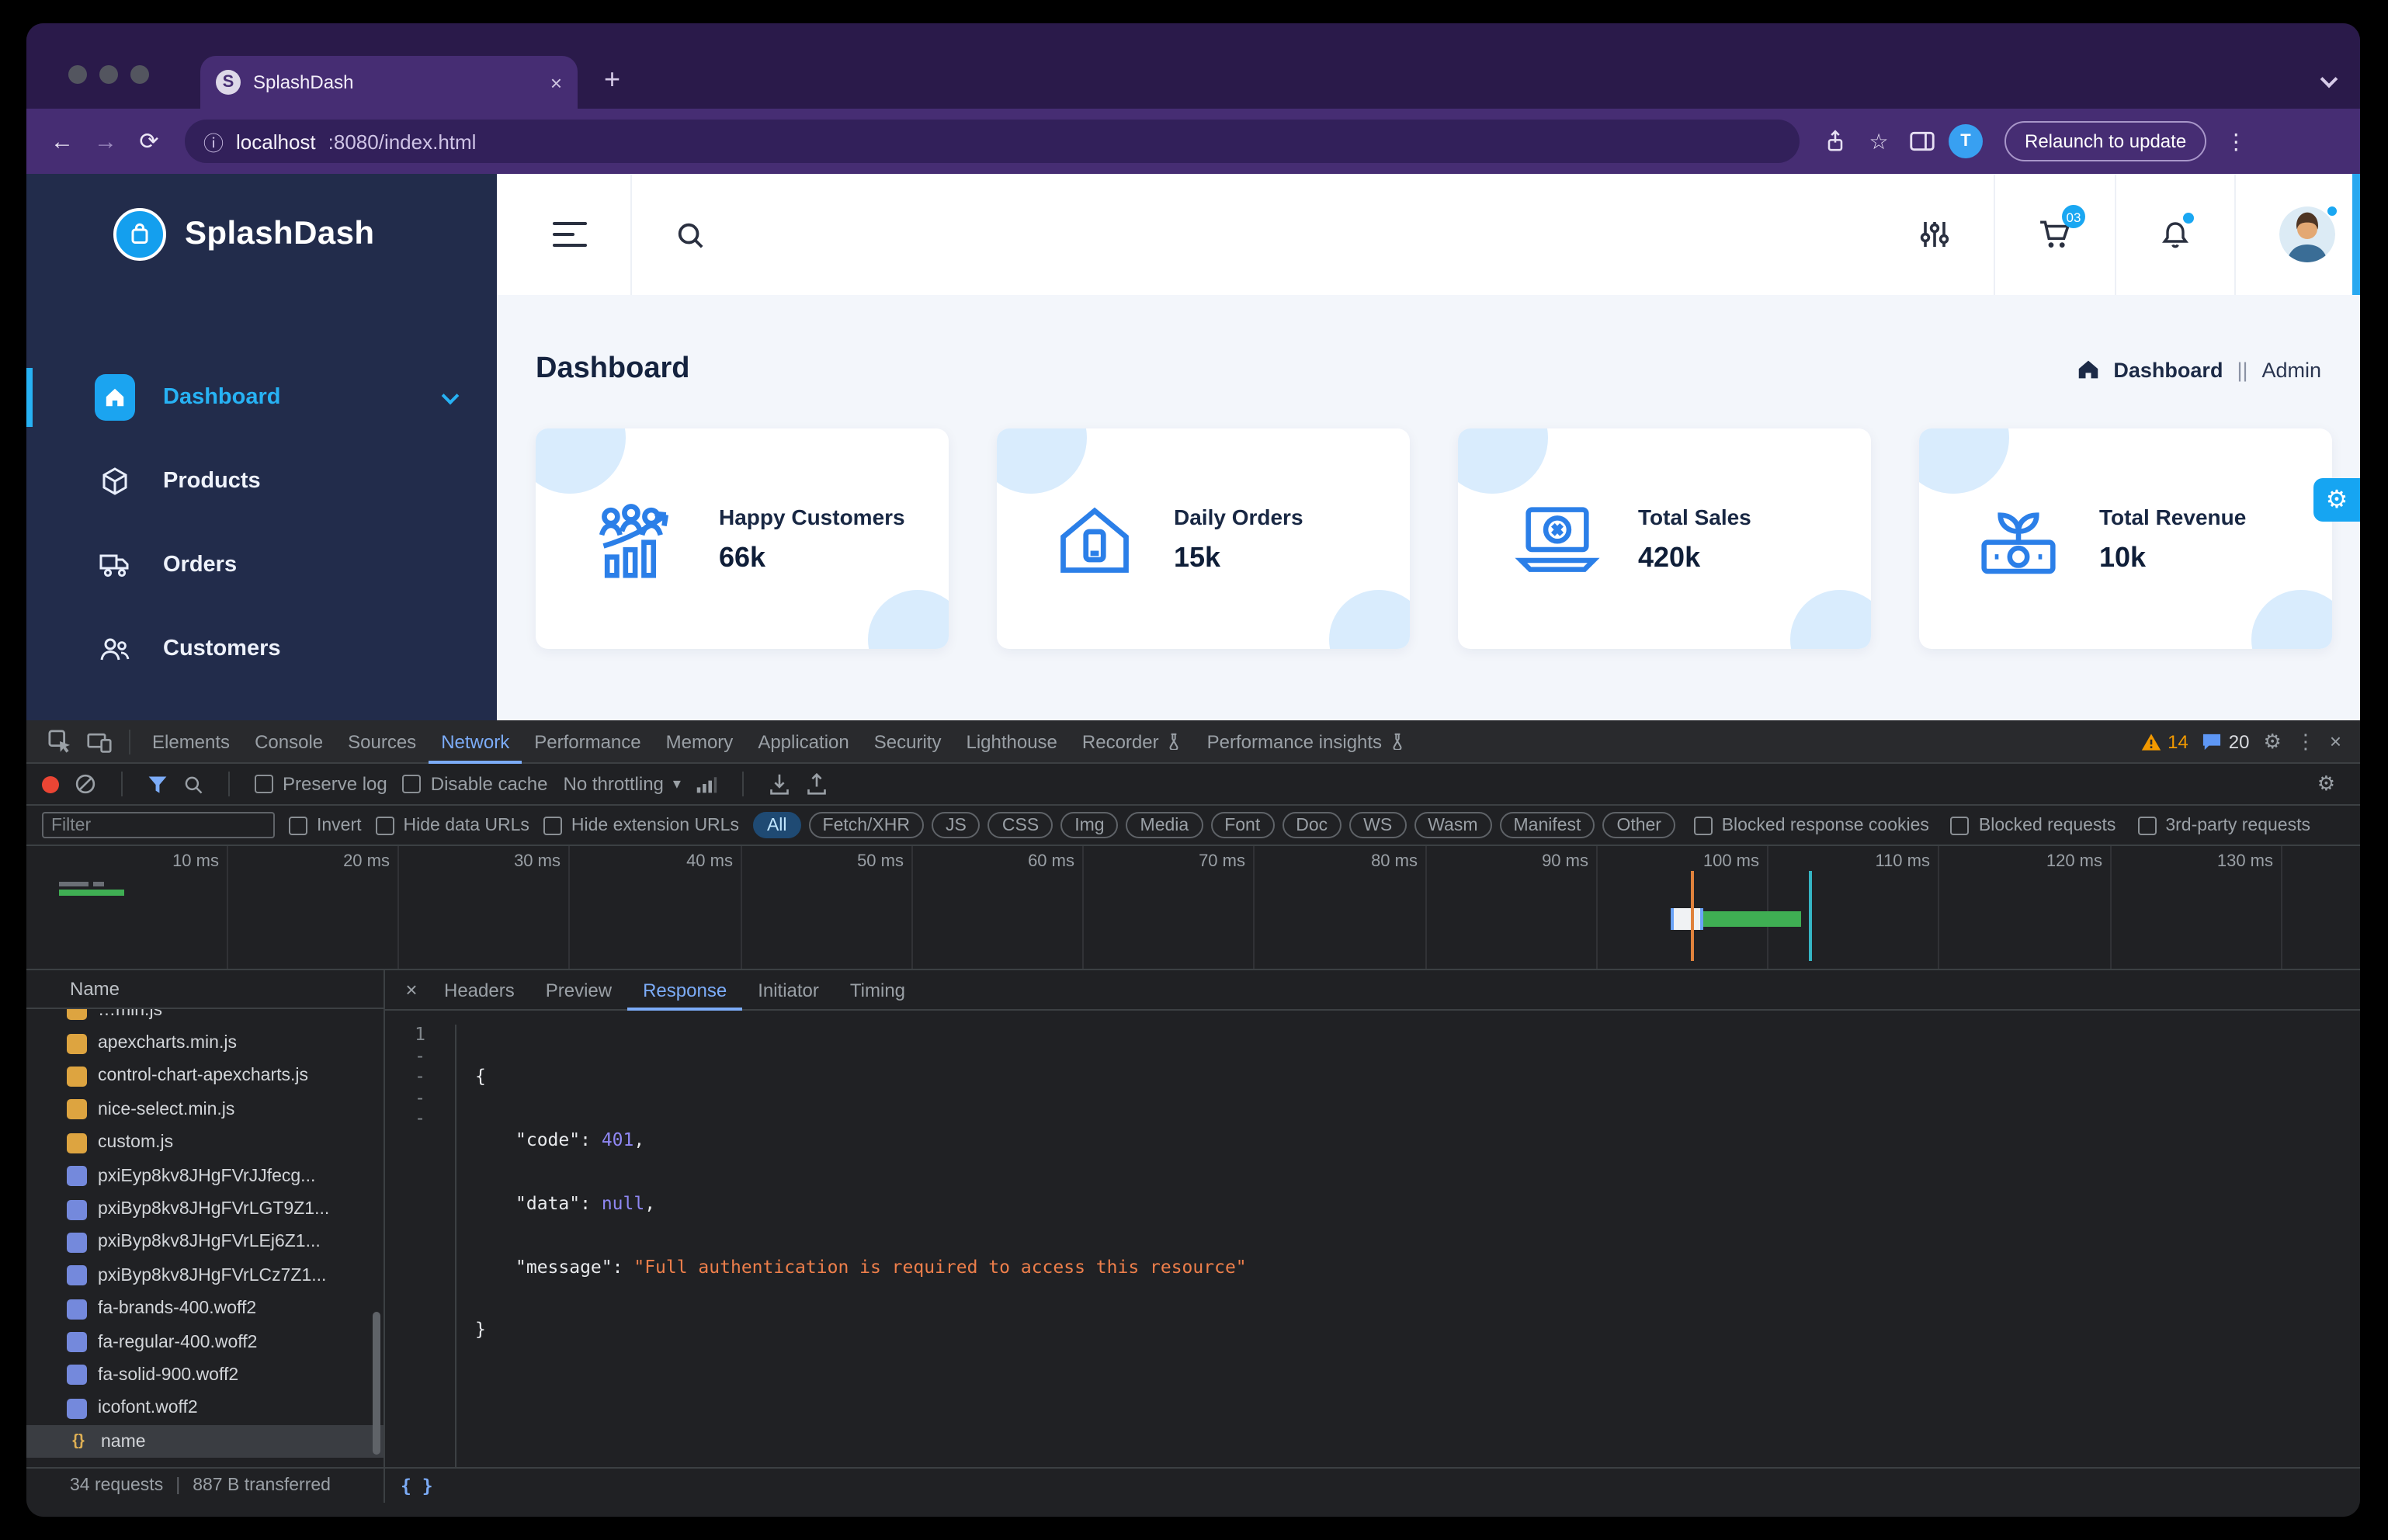  Describe the element at coordinates (2226, 741) in the screenshot. I see `issues-counter: 20` at that location.